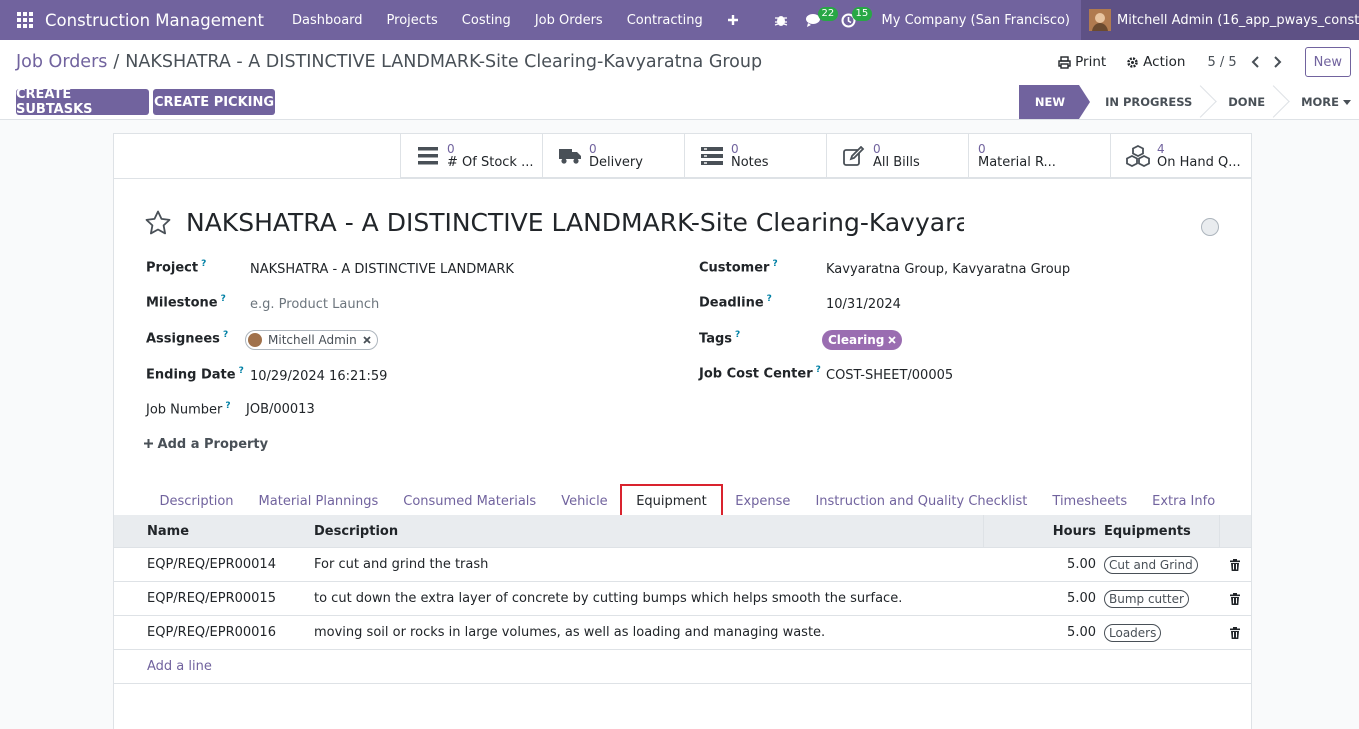 This screenshot has height=729, width=1359. What do you see at coordinates (154, 20) in the screenshot?
I see `app-brand: Construction Management` at bounding box center [154, 20].